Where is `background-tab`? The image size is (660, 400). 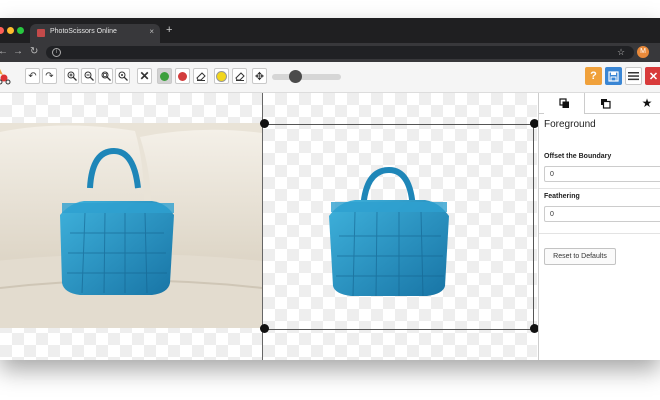 background-tab is located at coordinates (605, 103).